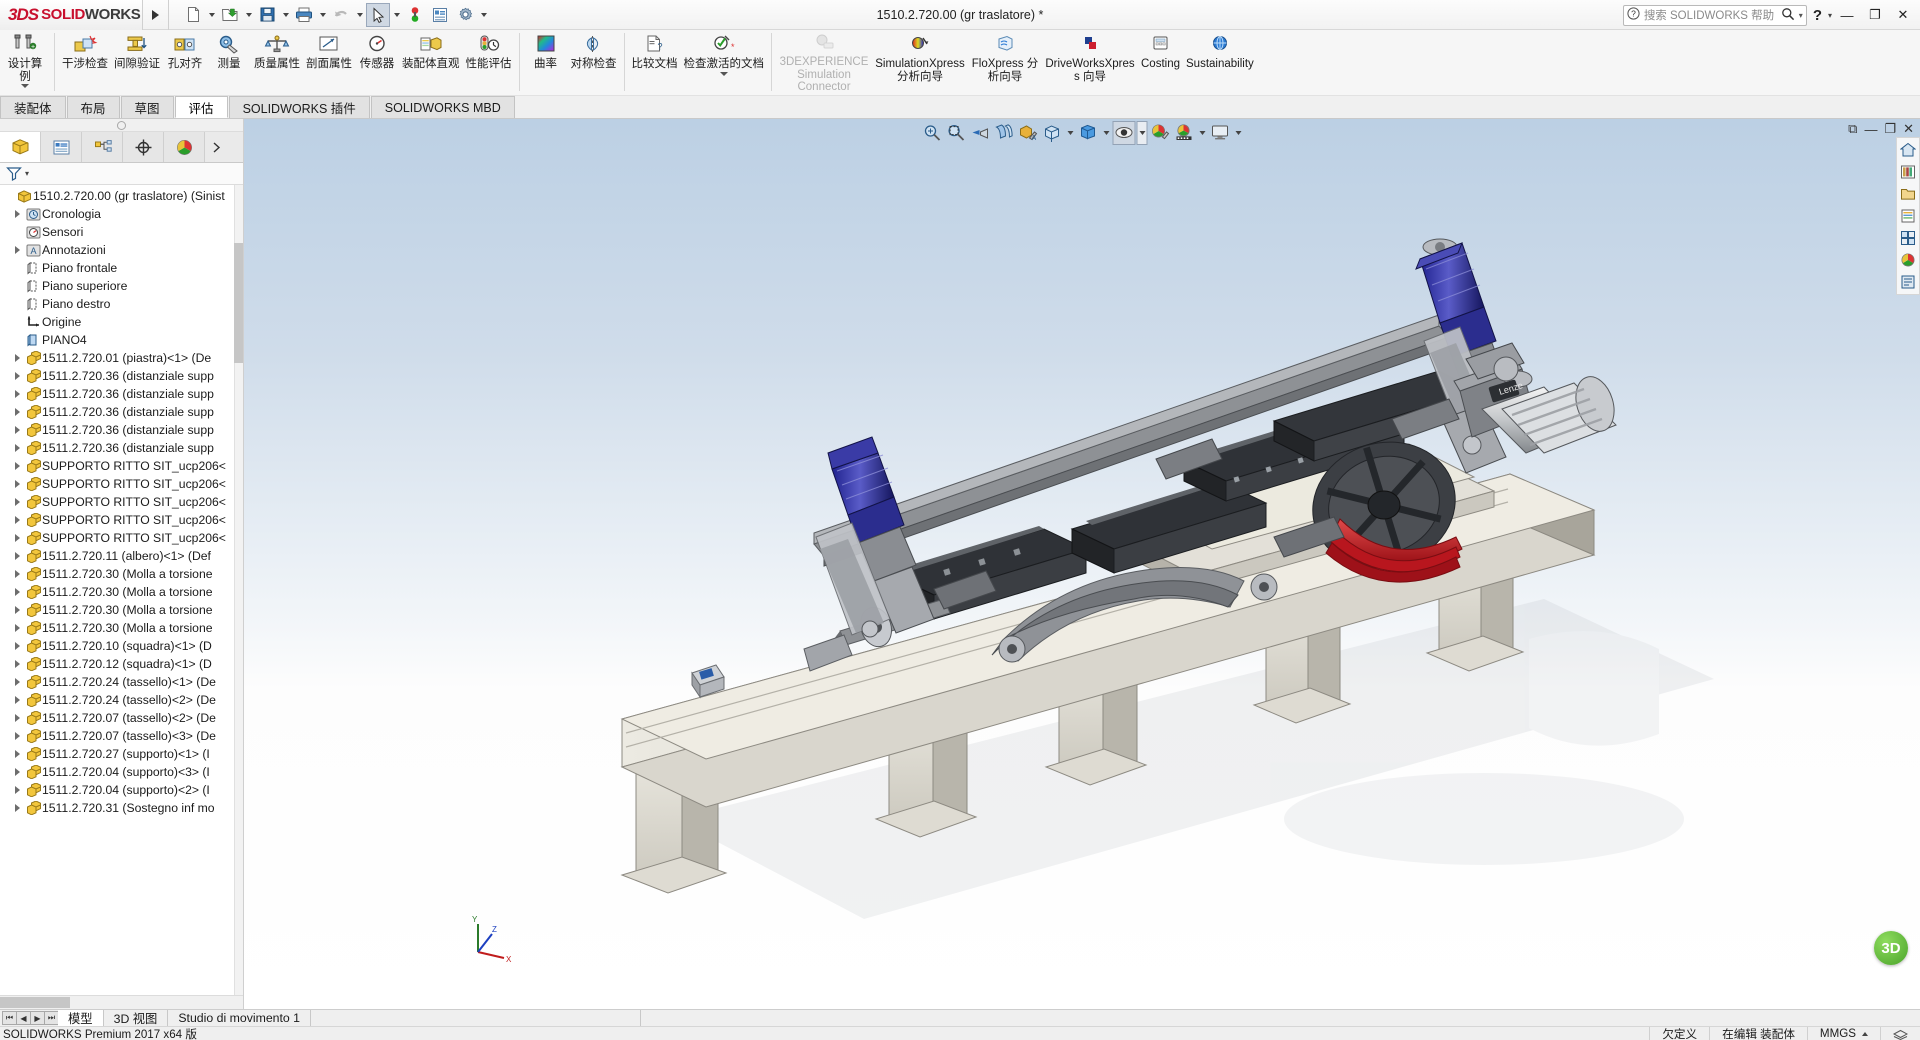 The width and height of the screenshot is (1920, 1040). Describe the element at coordinates (1817, 15) in the screenshot. I see `help-button: ?` at that location.